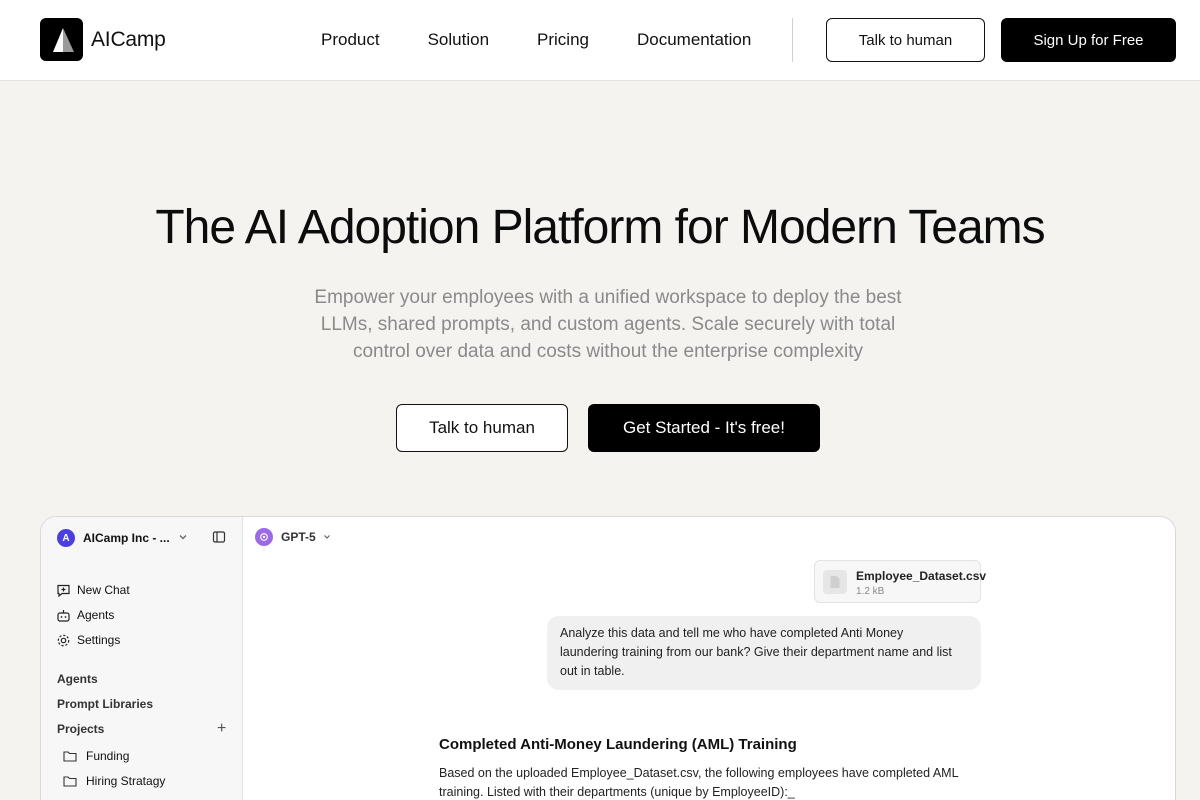 The image size is (1200, 800). Describe the element at coordinates (792, 40) in the screenshot. I see `nav-divider` at that location.